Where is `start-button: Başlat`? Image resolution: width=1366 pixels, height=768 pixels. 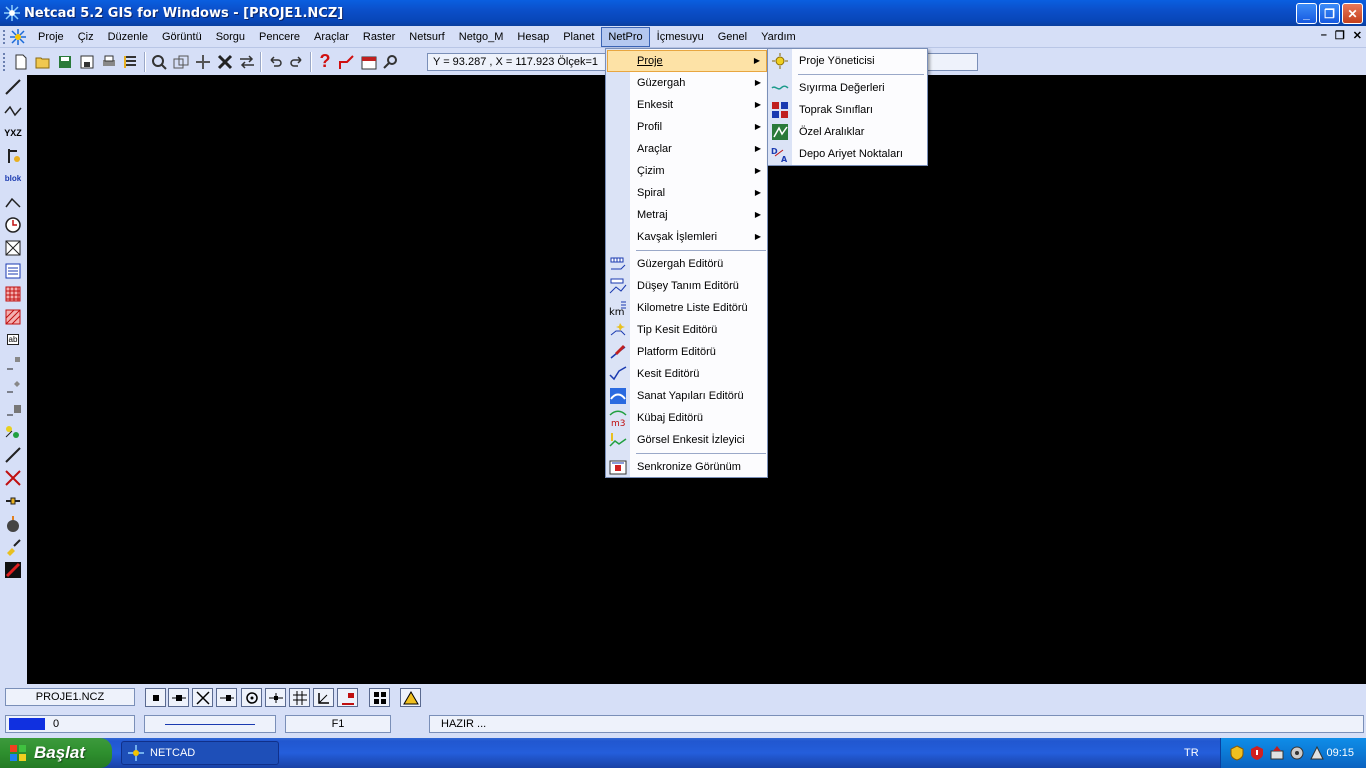
start-button: Başlat is located at coordinates (56, 753).